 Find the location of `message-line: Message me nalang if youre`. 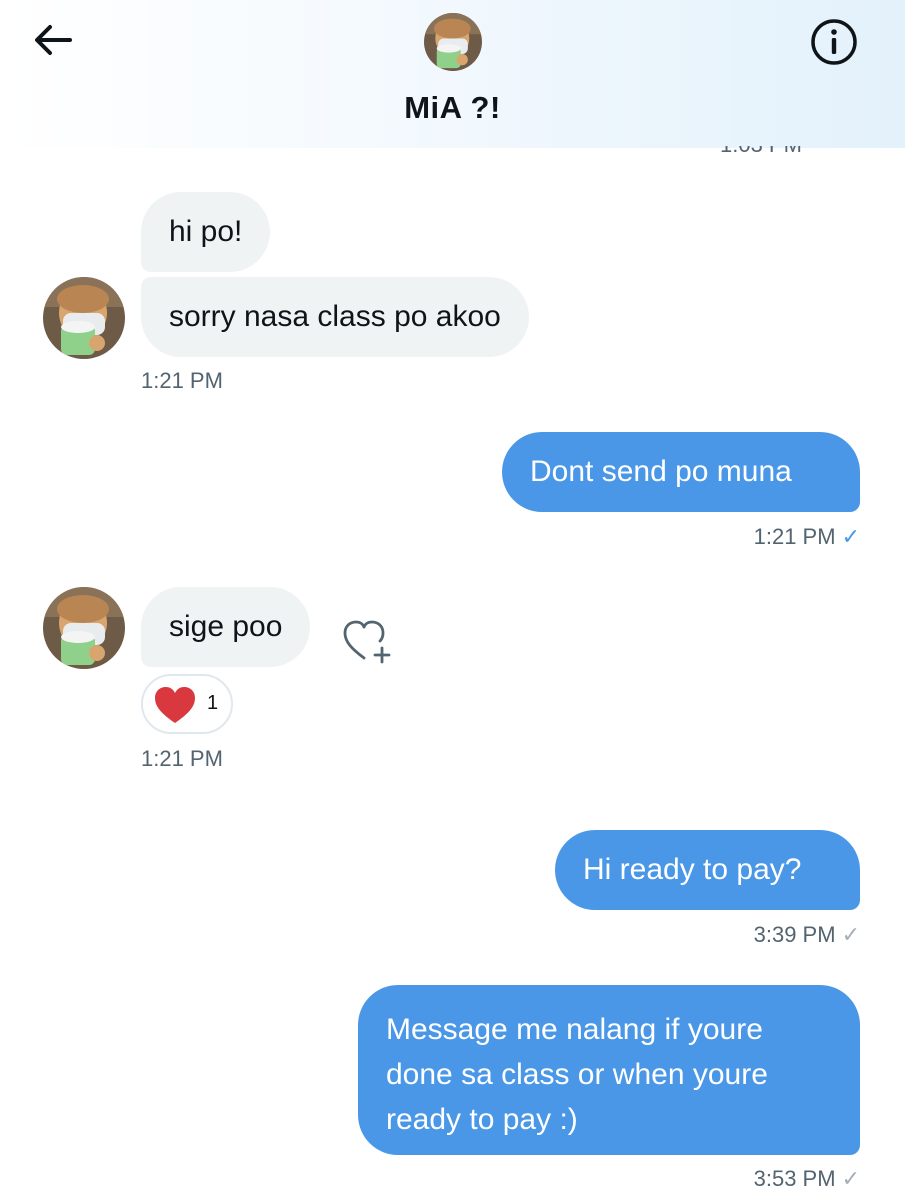

message-line: Message me nalang if youre is located at coordinates (574, 1029).